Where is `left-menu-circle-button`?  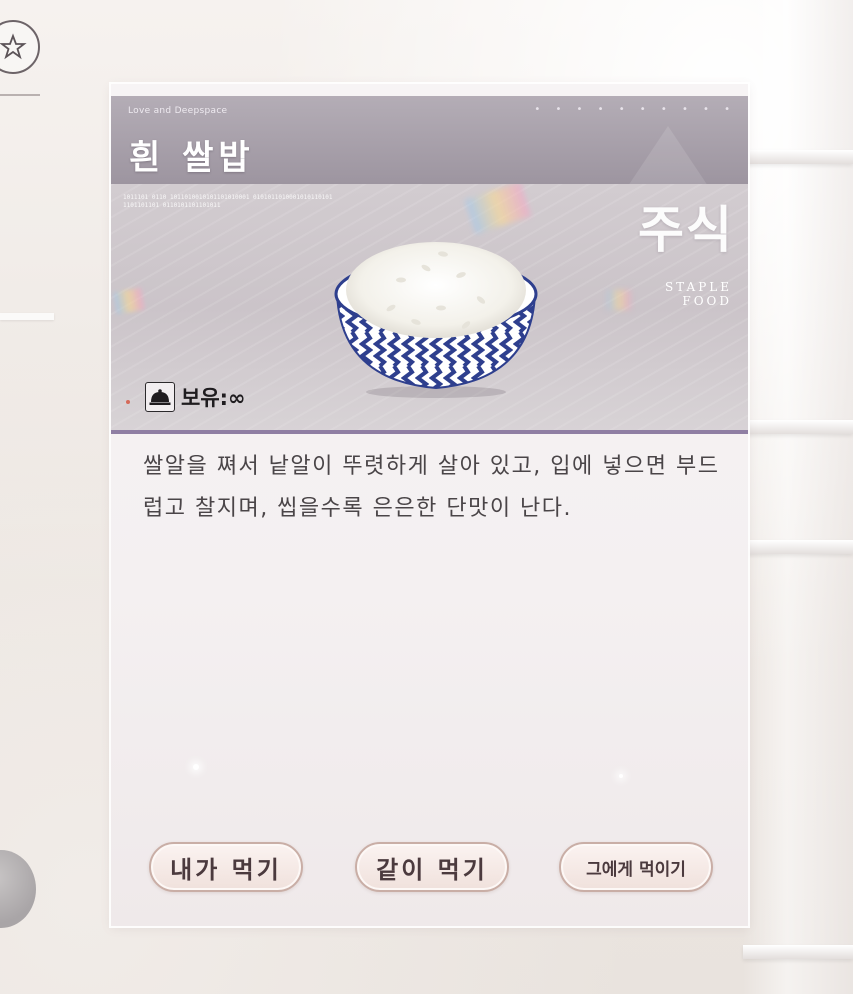
left-menu-circle-button is located at coordinates (20, 47).